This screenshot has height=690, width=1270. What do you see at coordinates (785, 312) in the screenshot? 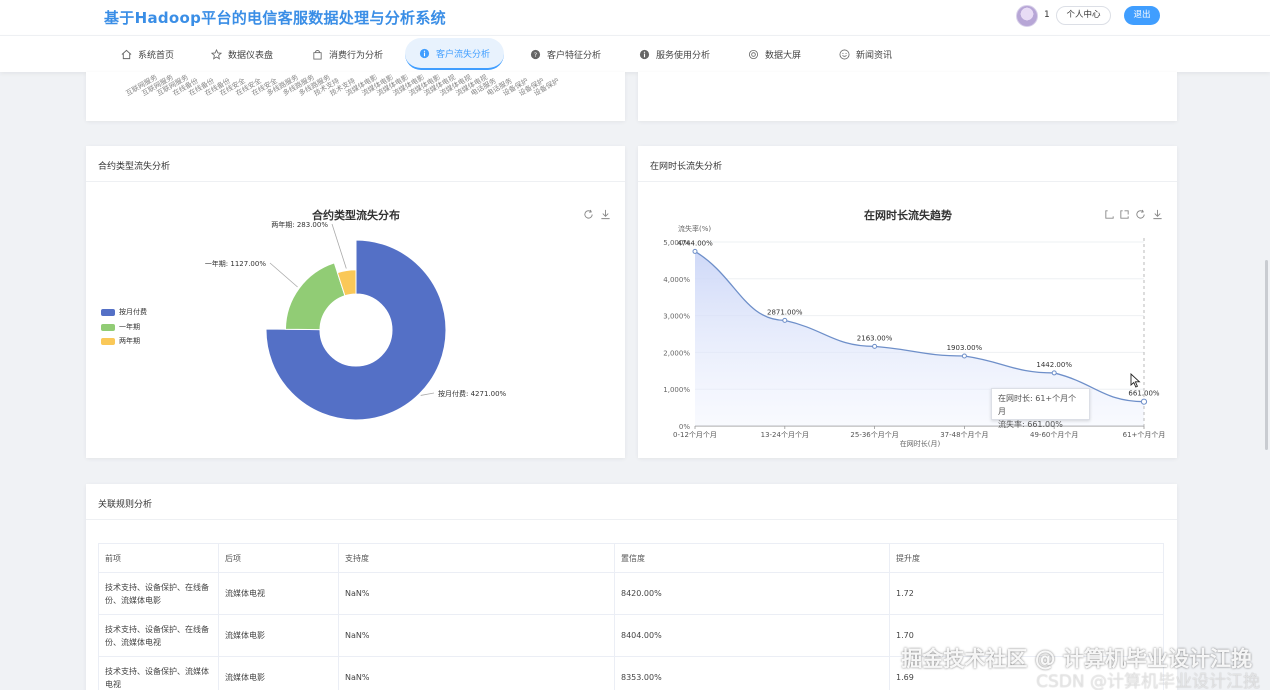
I see `data-label: 2871.00%` at bounding box center [785, 312].